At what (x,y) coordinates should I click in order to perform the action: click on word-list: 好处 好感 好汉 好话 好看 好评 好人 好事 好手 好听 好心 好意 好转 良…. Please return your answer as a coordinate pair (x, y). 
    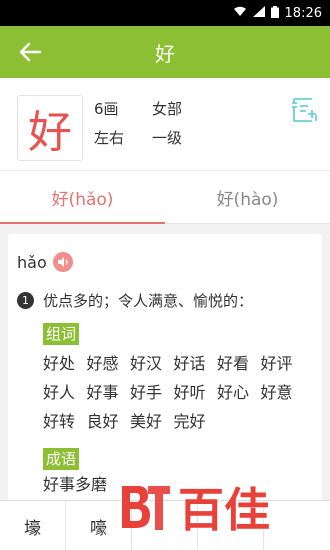
    Looking at the image, I should click on (178, 392).